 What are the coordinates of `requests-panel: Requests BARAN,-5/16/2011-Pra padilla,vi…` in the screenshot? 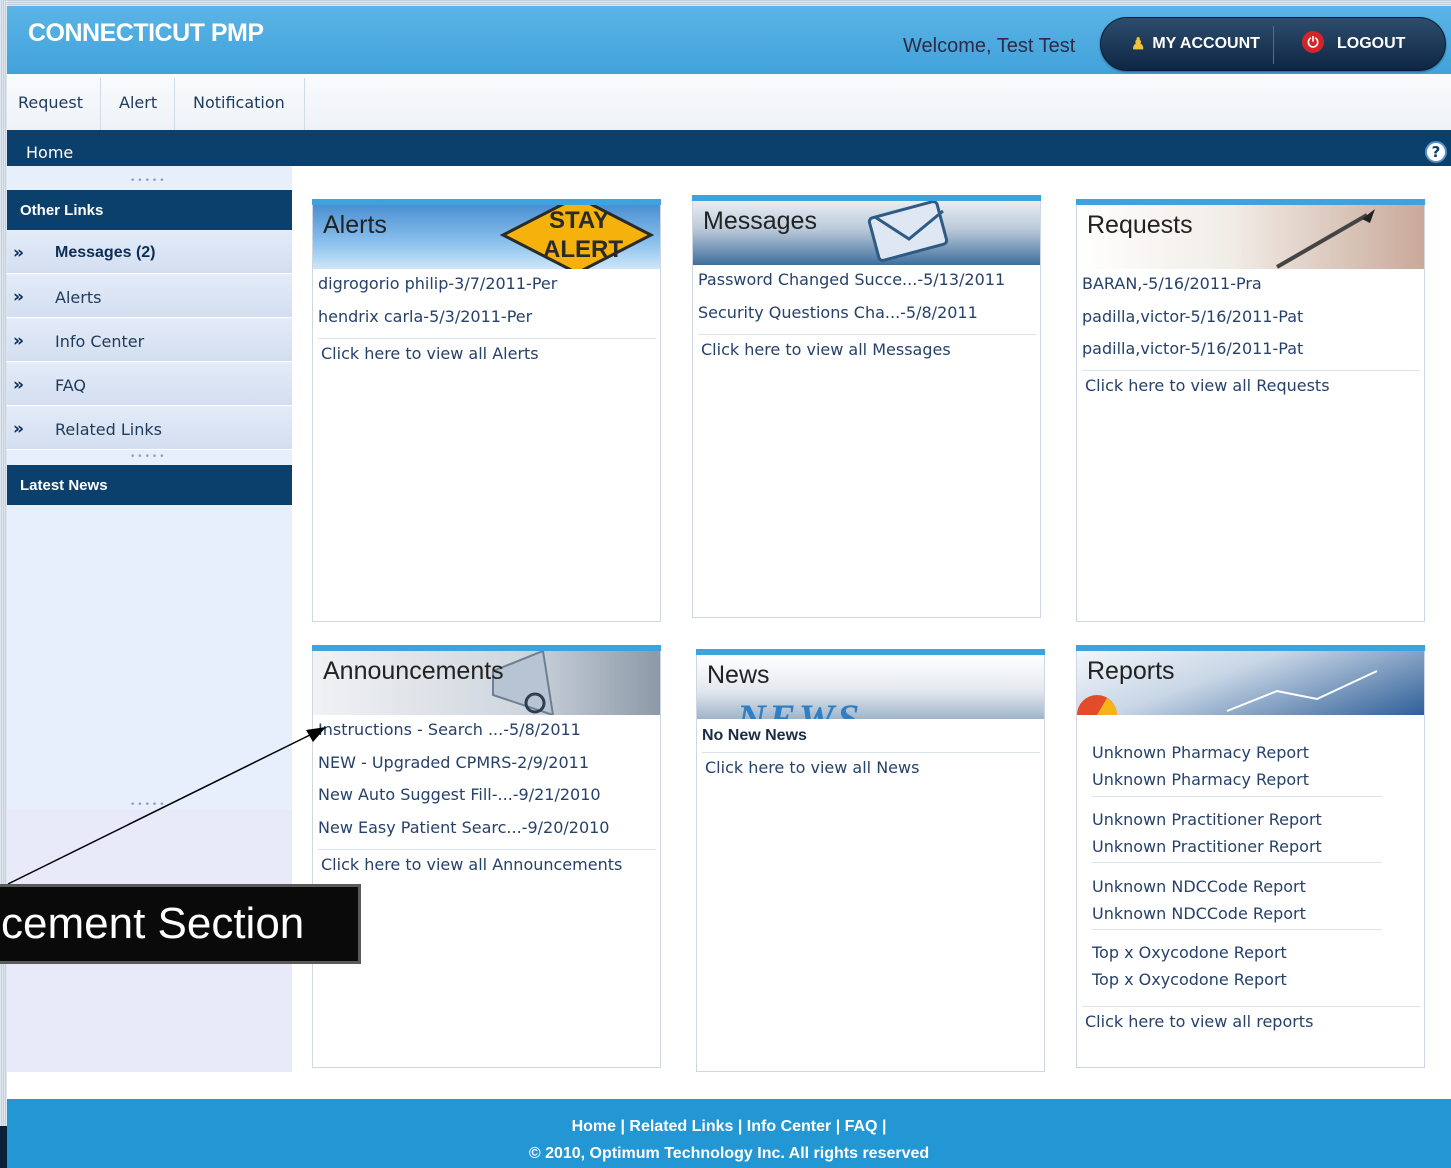 It's located at (1250, 410).